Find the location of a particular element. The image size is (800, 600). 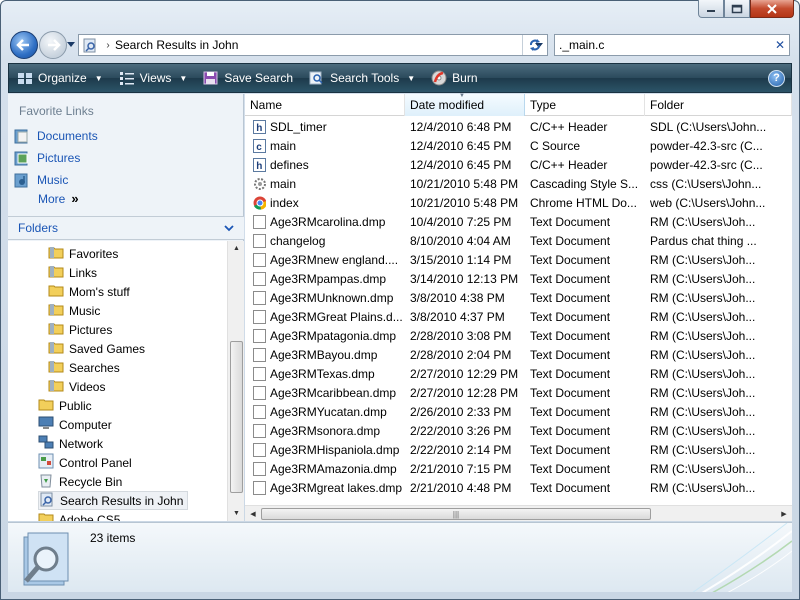

folder-tree-item: Control Panel is located at coordinates (85, 462).